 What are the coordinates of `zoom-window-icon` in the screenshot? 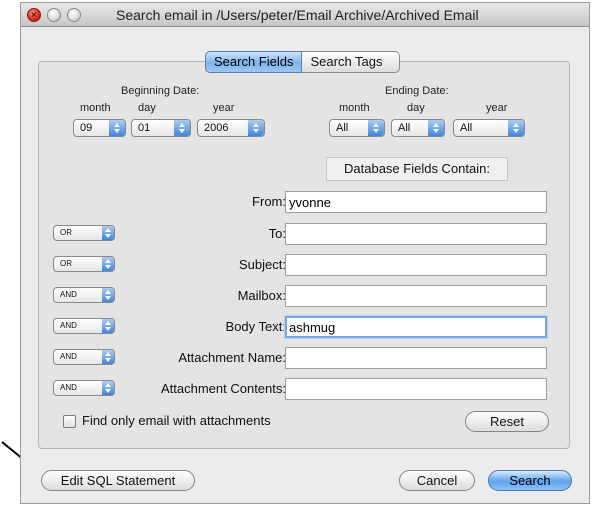 It's located at (74, 15).